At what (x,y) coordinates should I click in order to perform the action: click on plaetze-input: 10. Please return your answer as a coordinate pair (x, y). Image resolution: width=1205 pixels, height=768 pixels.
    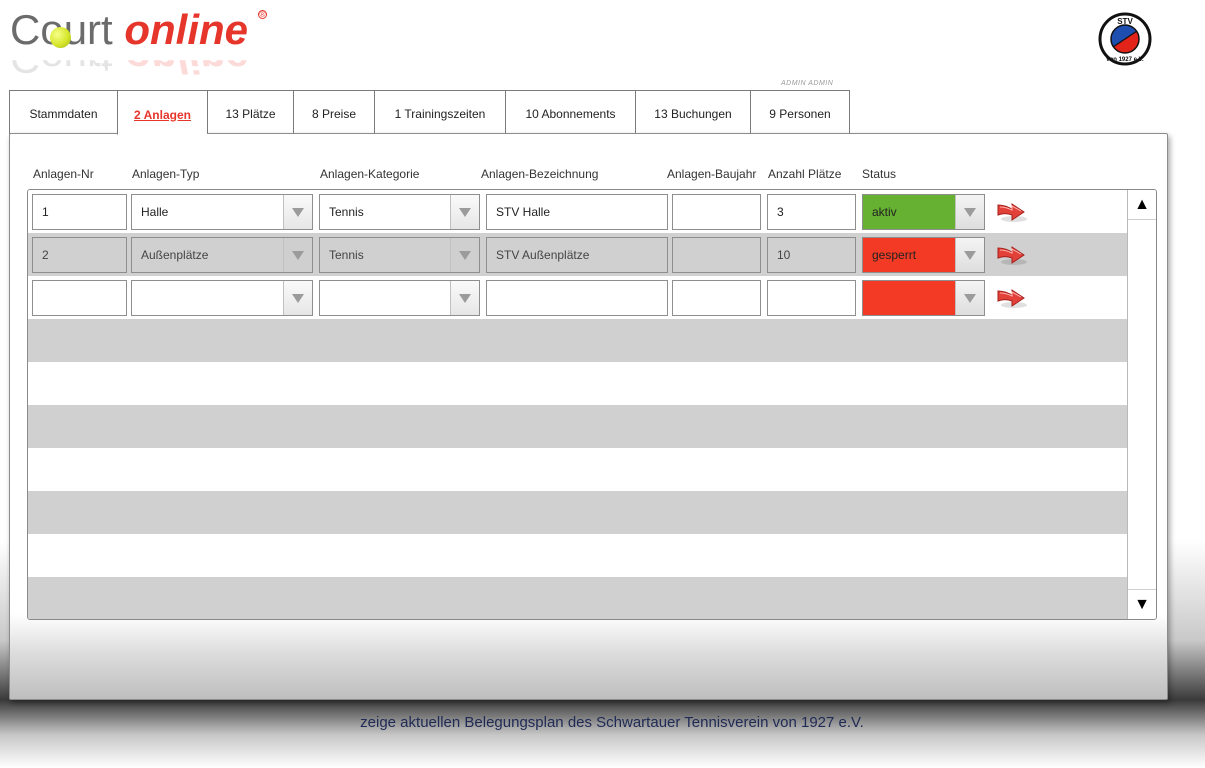
    Looking at the image, I should click on (811, 255).